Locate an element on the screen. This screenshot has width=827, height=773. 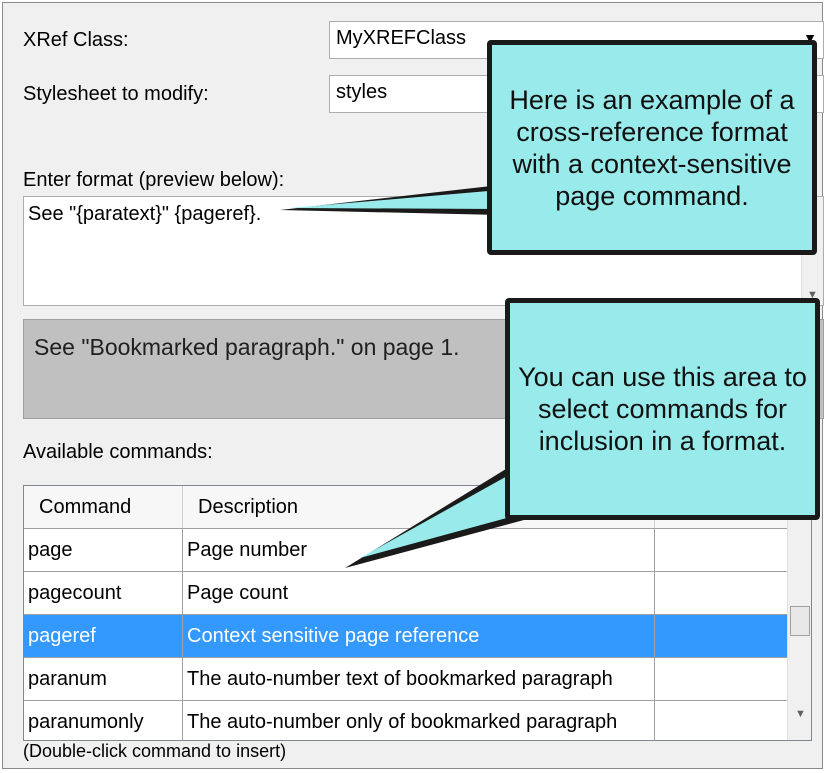
command-cell: pageref is located at coordinates (103, 636).